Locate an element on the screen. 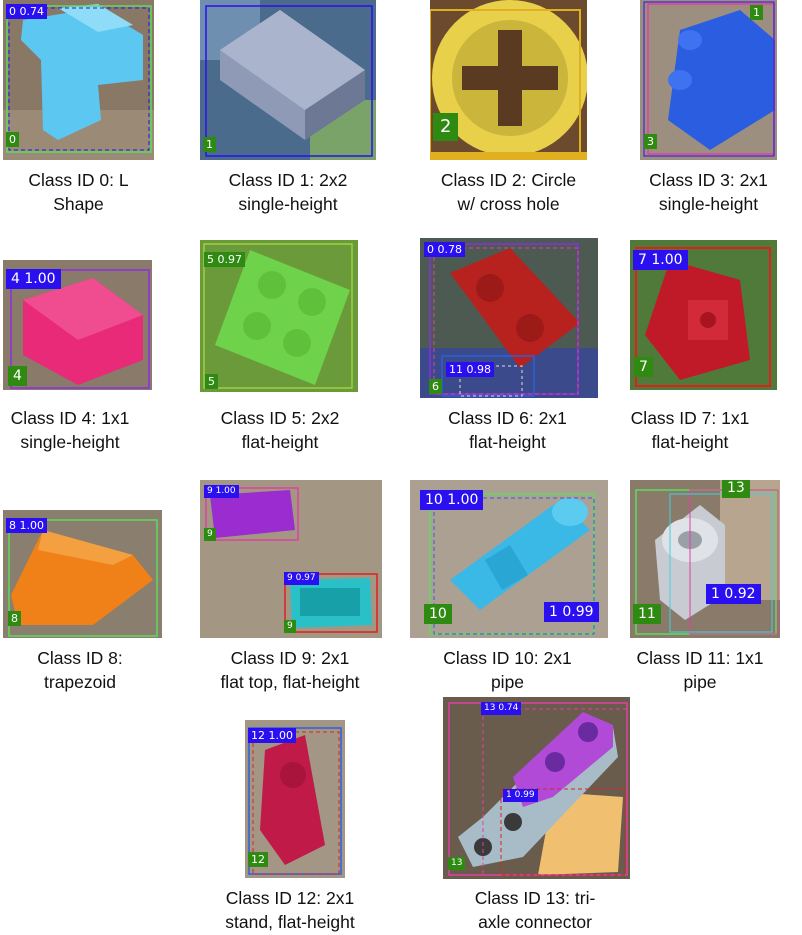 The image size is (802, 935). detection-image-class-6: 0 0.78 11 0.98 6 is located at coordinates (509, 318).